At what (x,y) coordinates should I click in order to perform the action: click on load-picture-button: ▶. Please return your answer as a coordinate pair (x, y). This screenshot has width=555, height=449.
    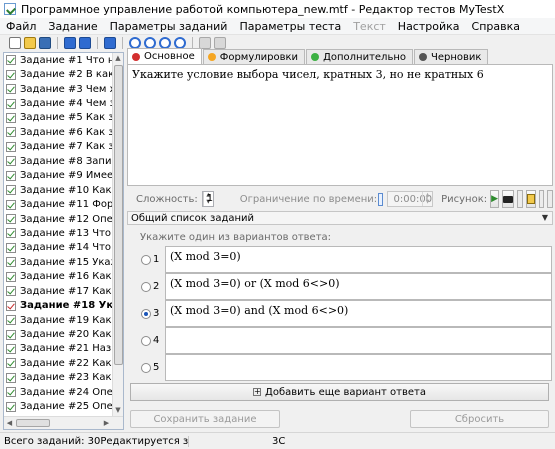
    Looking at the image, I should click on (495, 199).